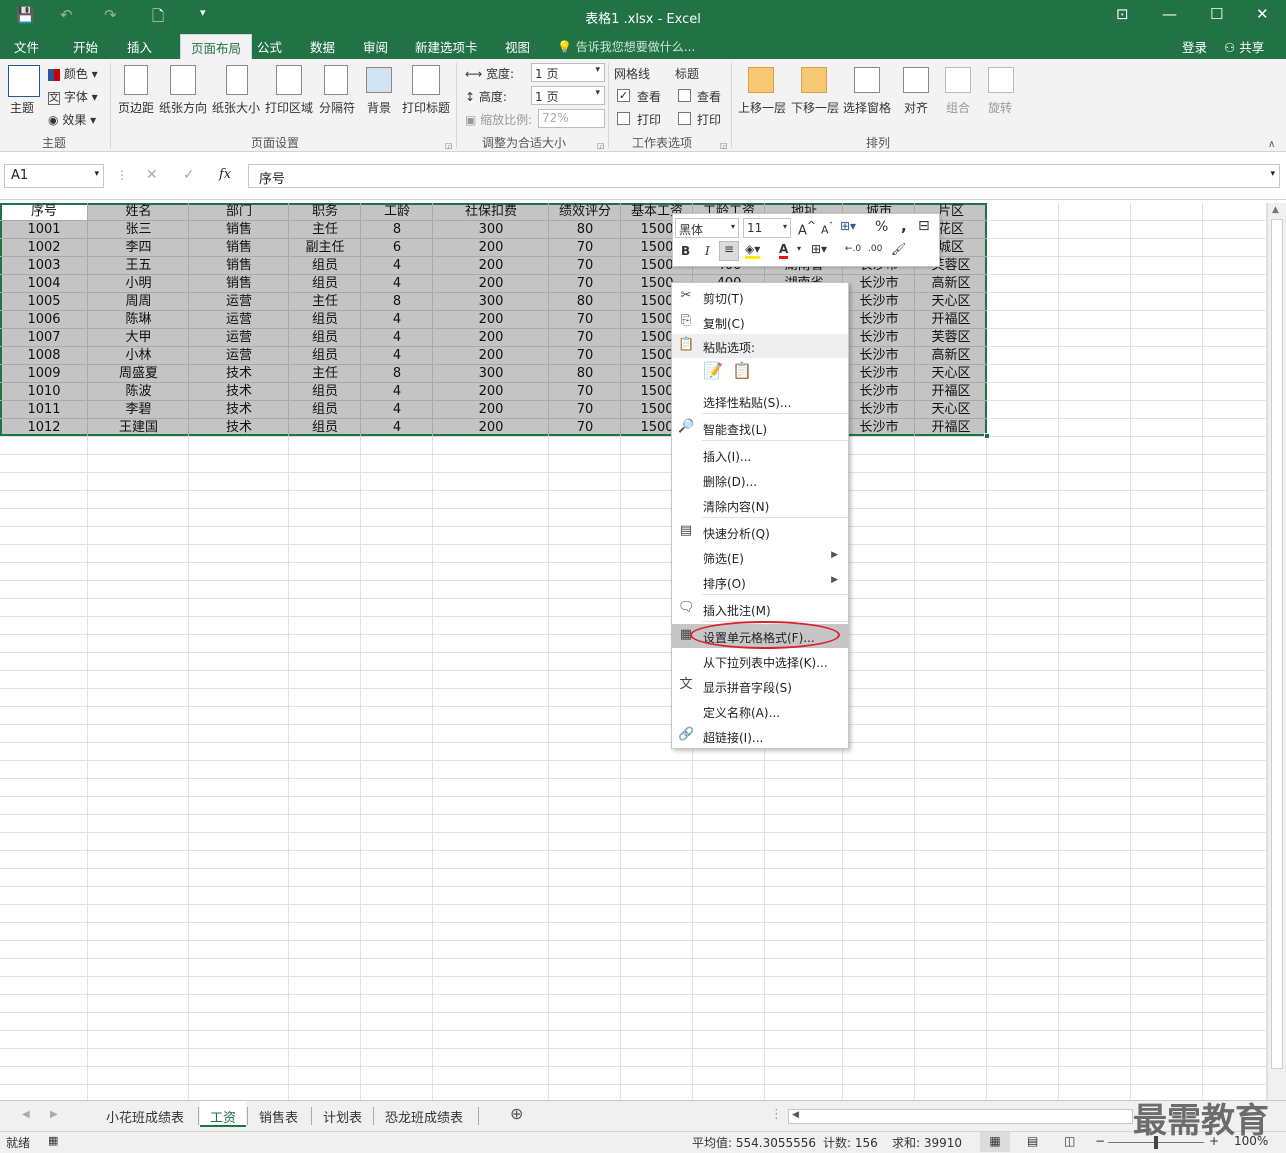 The height and width of the screenshot is (1153, 1286). I want to click on margins-icon, so click(136, 80).